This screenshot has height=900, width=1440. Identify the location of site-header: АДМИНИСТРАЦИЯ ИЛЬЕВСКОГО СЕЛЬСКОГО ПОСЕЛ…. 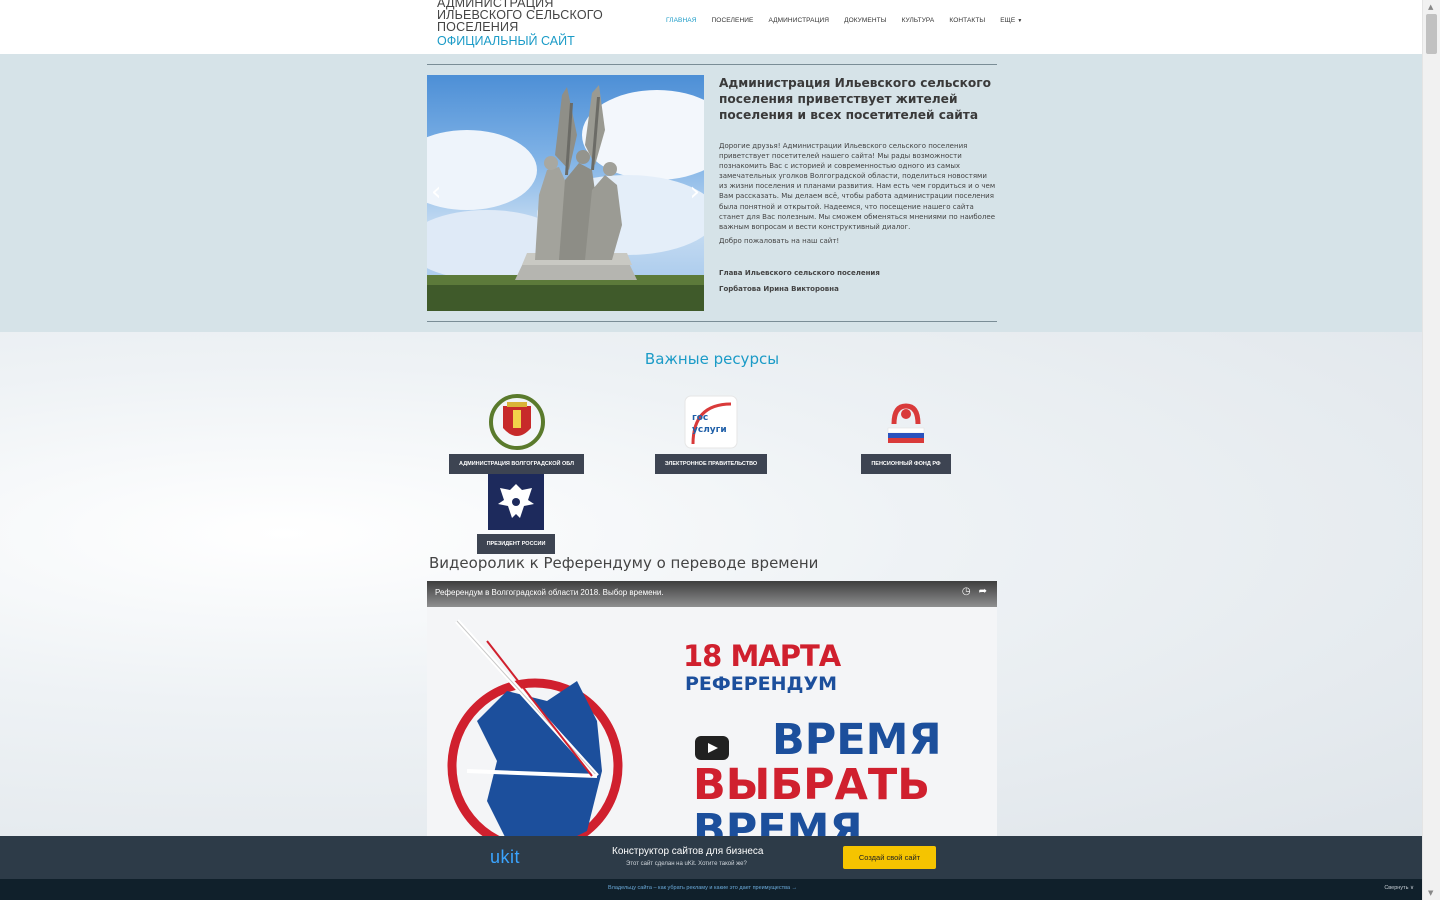
(711, 27).